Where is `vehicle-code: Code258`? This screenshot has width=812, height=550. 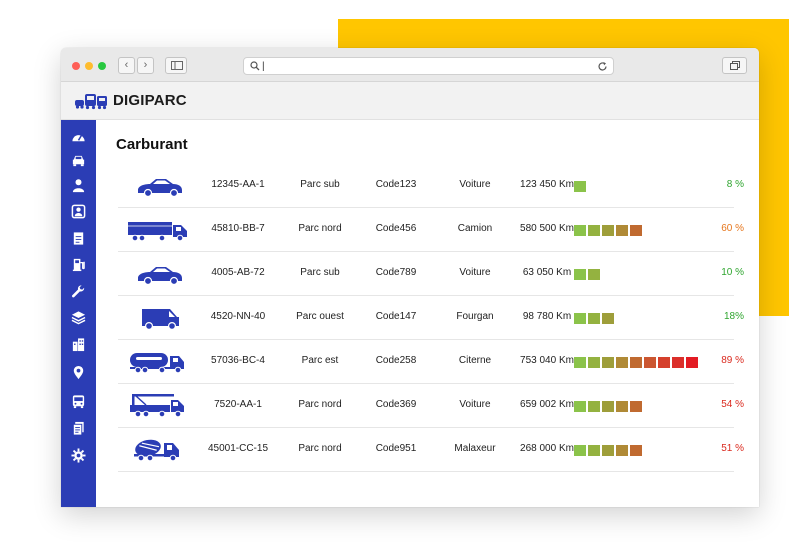 vehicle-code: Code258 is located at coordinates (396, 360).